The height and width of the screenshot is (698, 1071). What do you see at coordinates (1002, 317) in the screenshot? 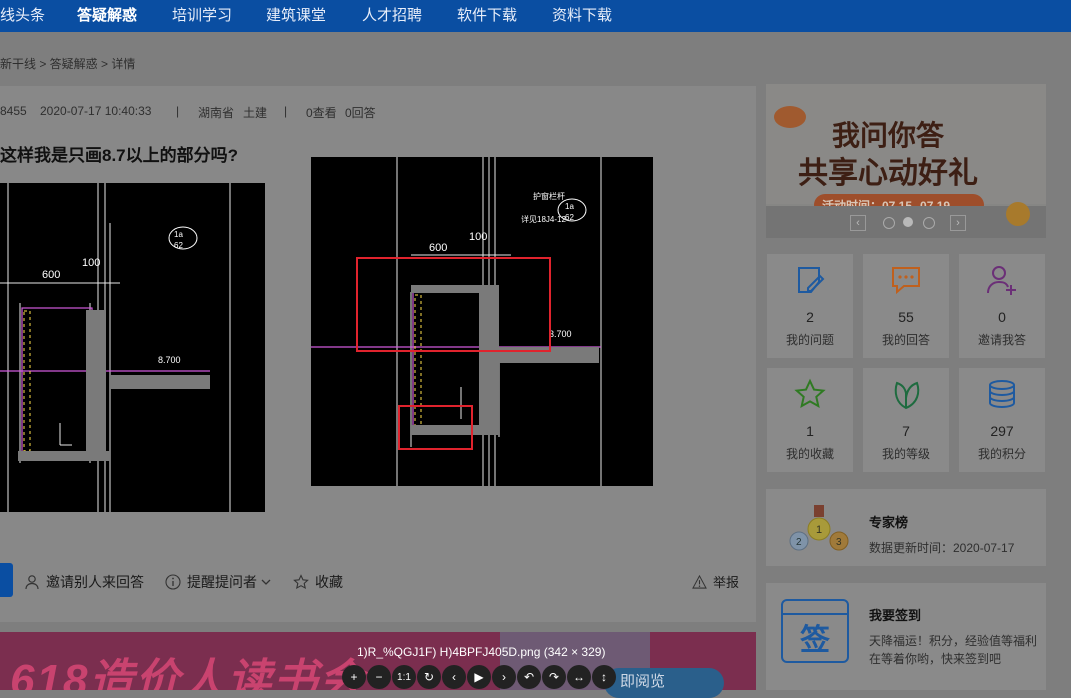
I see `stat-value: 0` at bounding box center [1002, 317].